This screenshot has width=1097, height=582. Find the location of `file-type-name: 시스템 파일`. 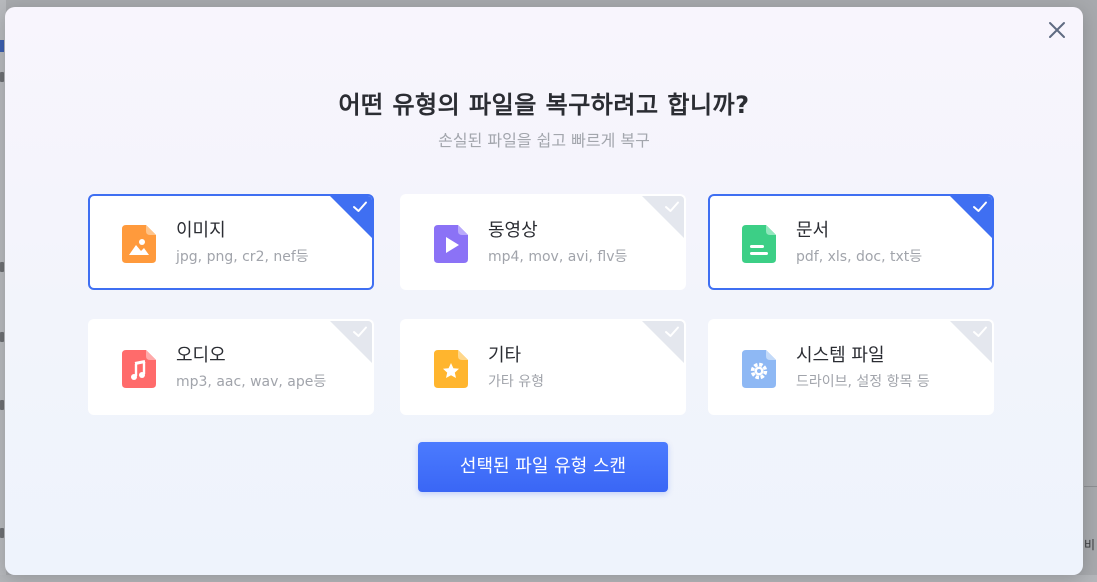

file-type-name: 시스템 파일 is located at coordinates (840, 355).